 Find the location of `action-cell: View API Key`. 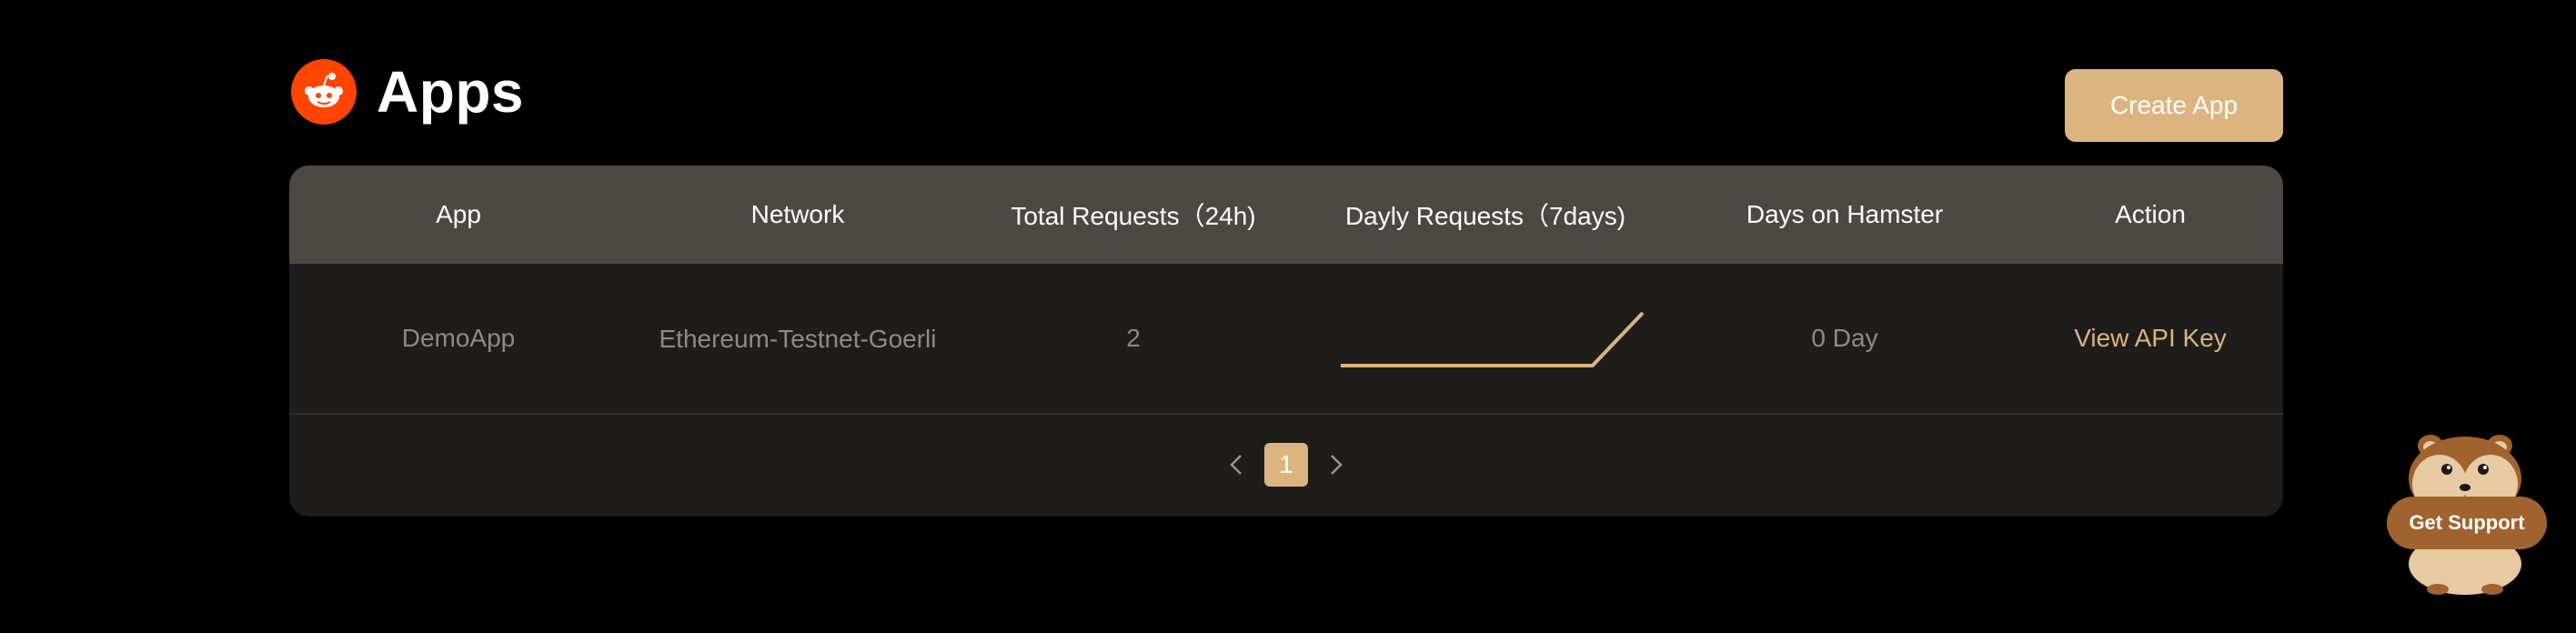

action-cell: View API Key is located at coordinates (2150, 338).